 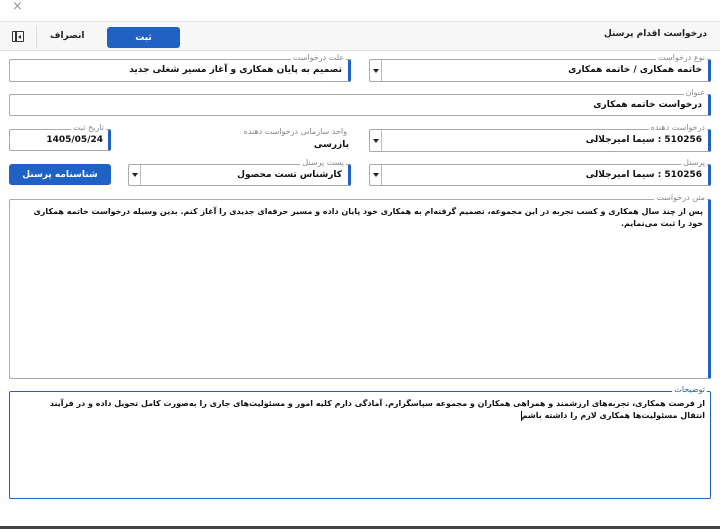 What do you see at coordinates (67, 36) in the screenshot?
I see `cancel-button: انصراف` at bounding box center [67, 36].